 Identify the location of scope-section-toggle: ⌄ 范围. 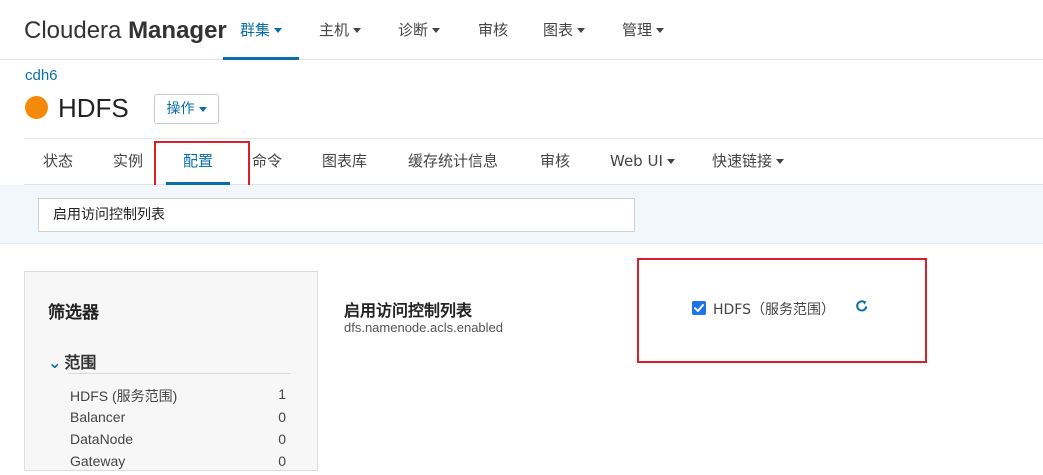
(72, 361).